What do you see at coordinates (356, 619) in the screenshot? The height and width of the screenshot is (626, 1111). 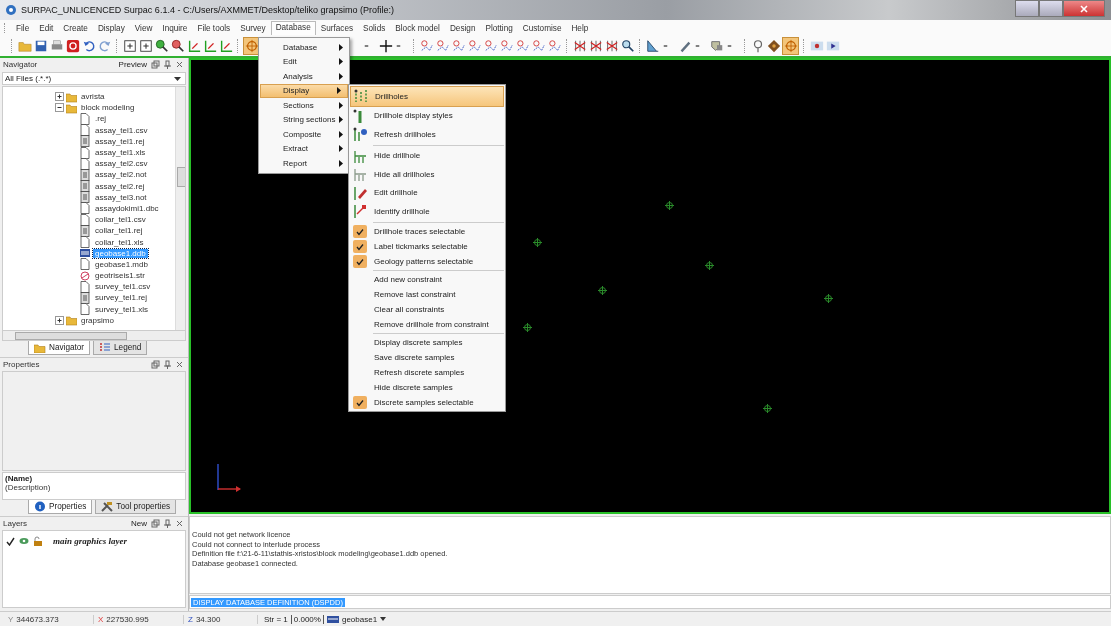 I see `layer-dropdown: geobase1` at bounding box center [356, 619].